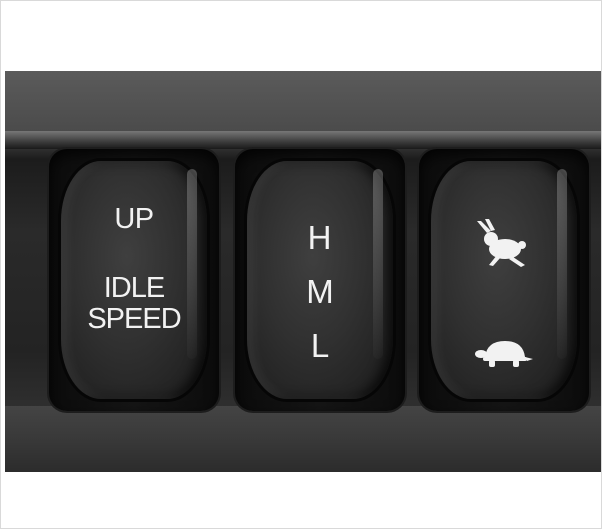  I want to click on speed-label: SPEED, so click(134, 319).